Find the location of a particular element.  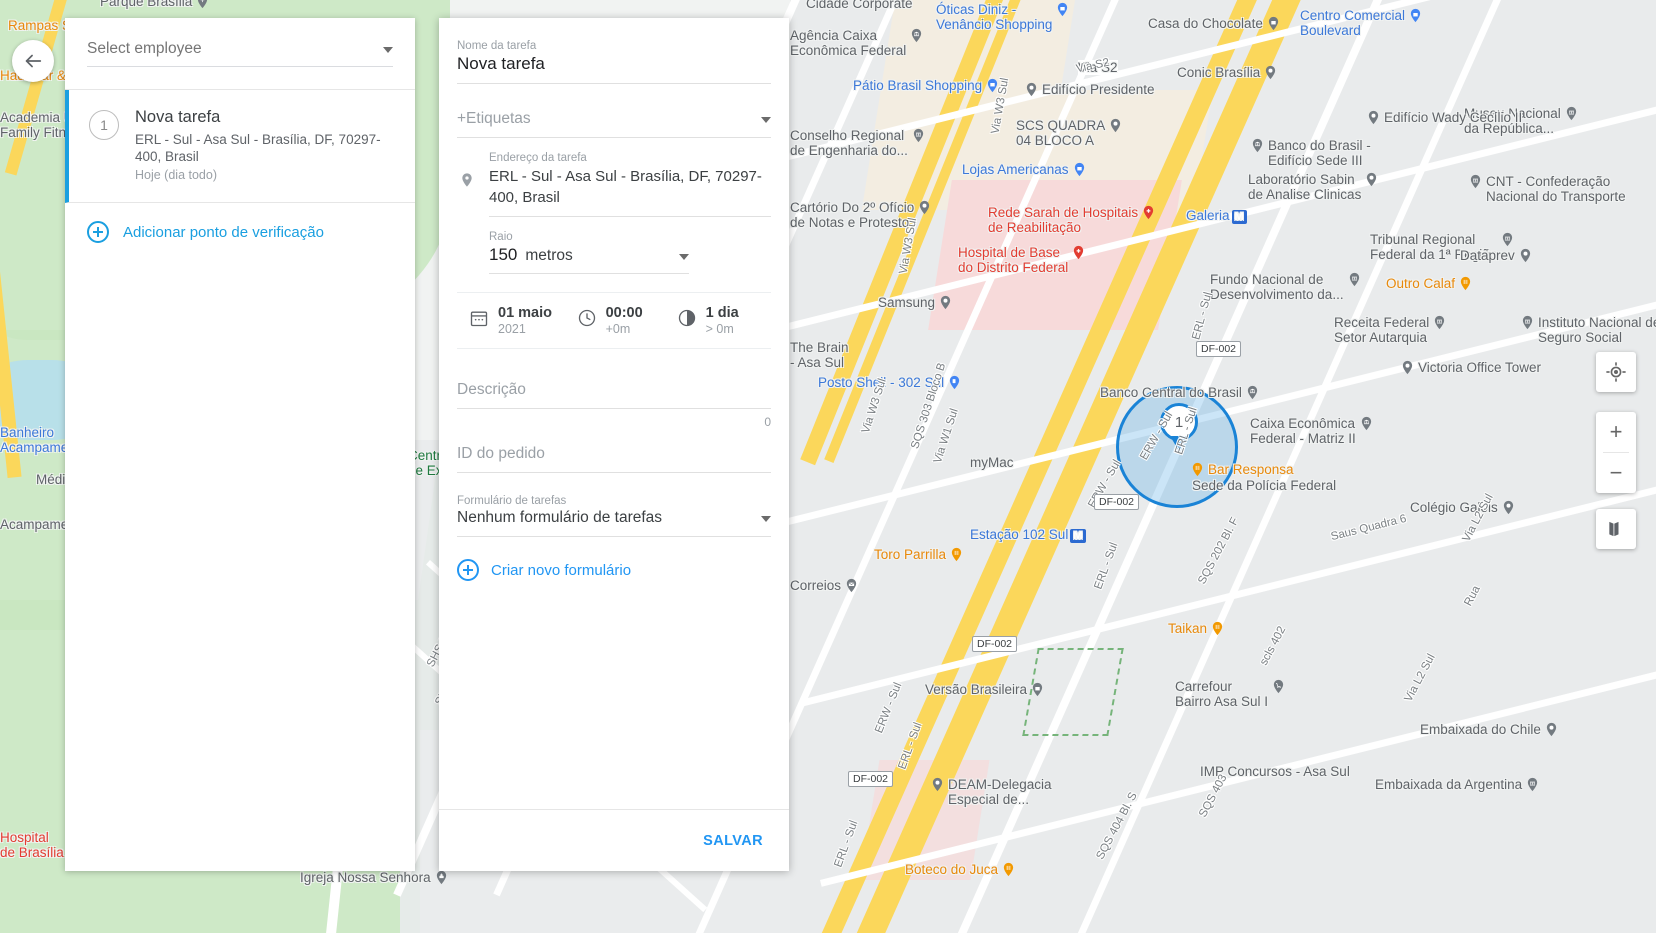

zoom-control: + − is located at coordinates (1616, 452).